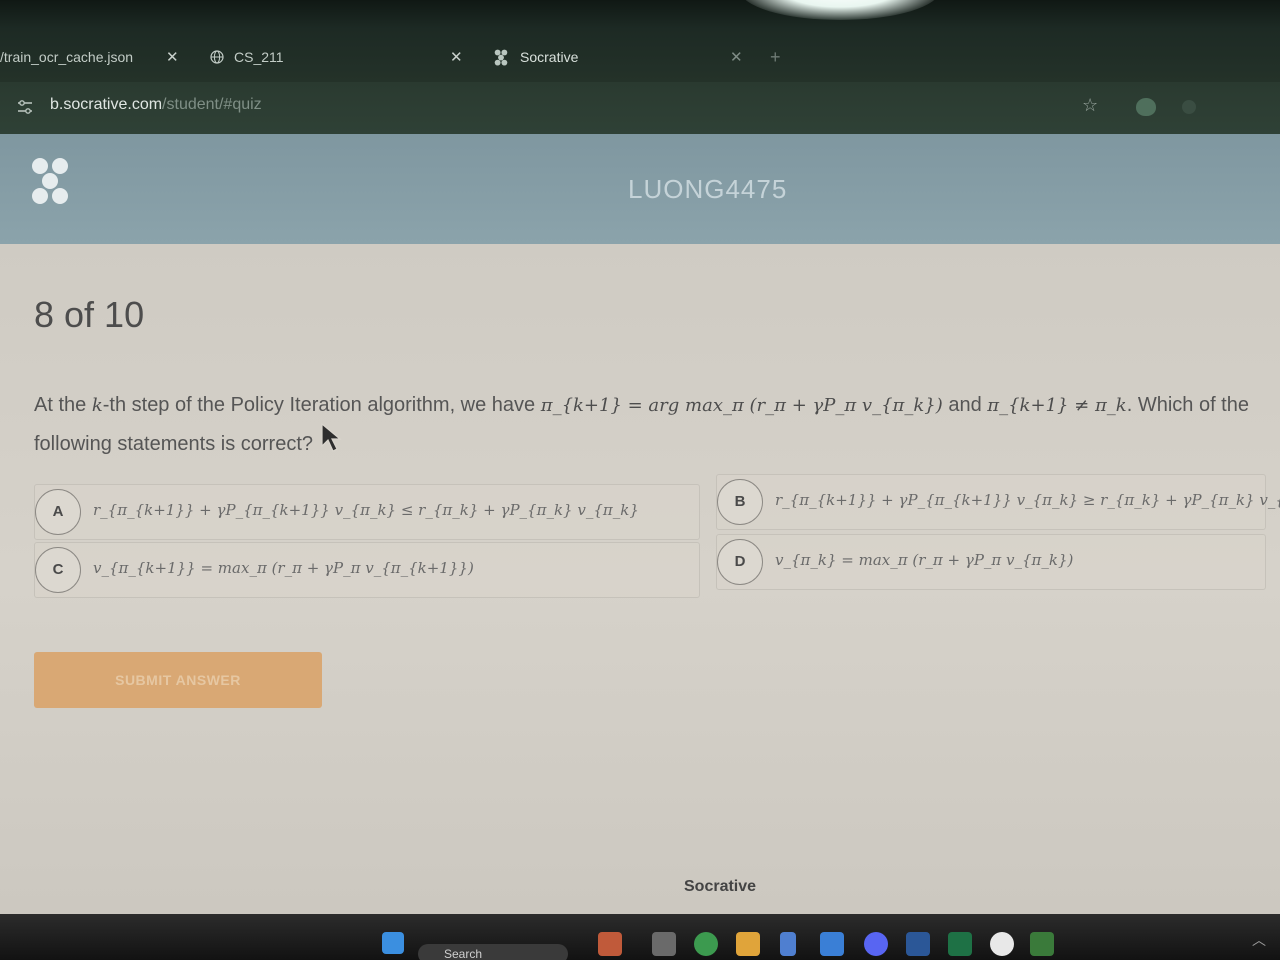 The image size is (1280, 960). I want to click on site-settings-icon, so click(25, 107).